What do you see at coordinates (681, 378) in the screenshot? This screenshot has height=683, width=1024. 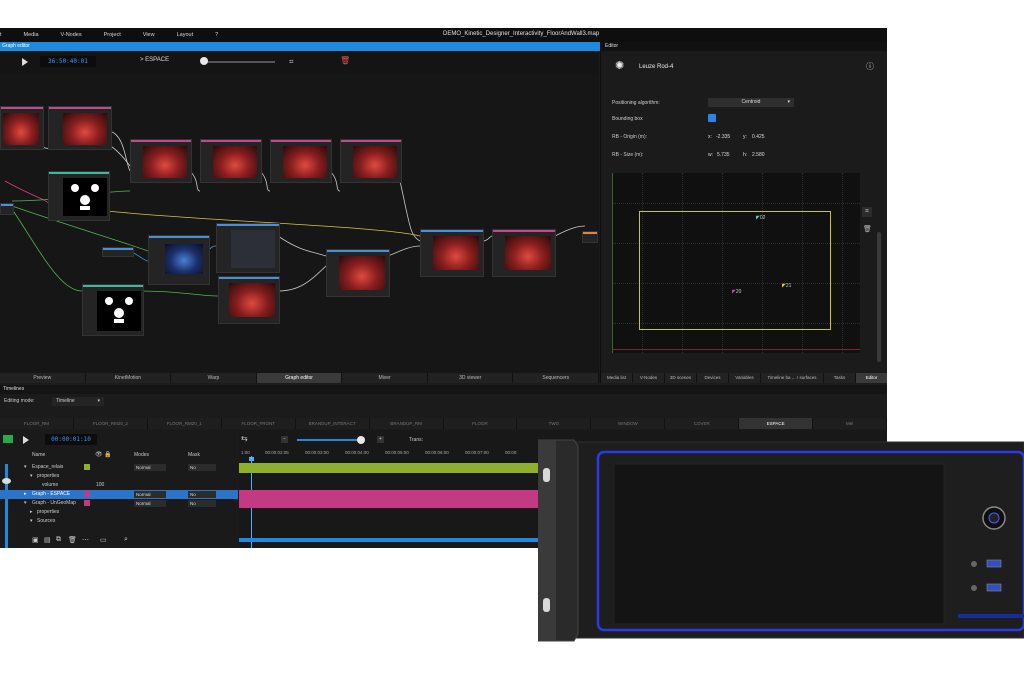 I see `tab-3d-scenes: 3D scenes` at bounding box center [681, 378].